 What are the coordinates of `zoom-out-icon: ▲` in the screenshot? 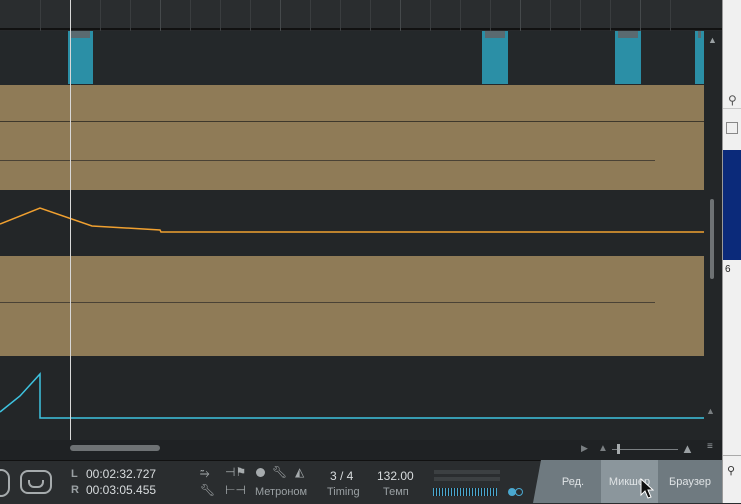 It's located at (603, 448).